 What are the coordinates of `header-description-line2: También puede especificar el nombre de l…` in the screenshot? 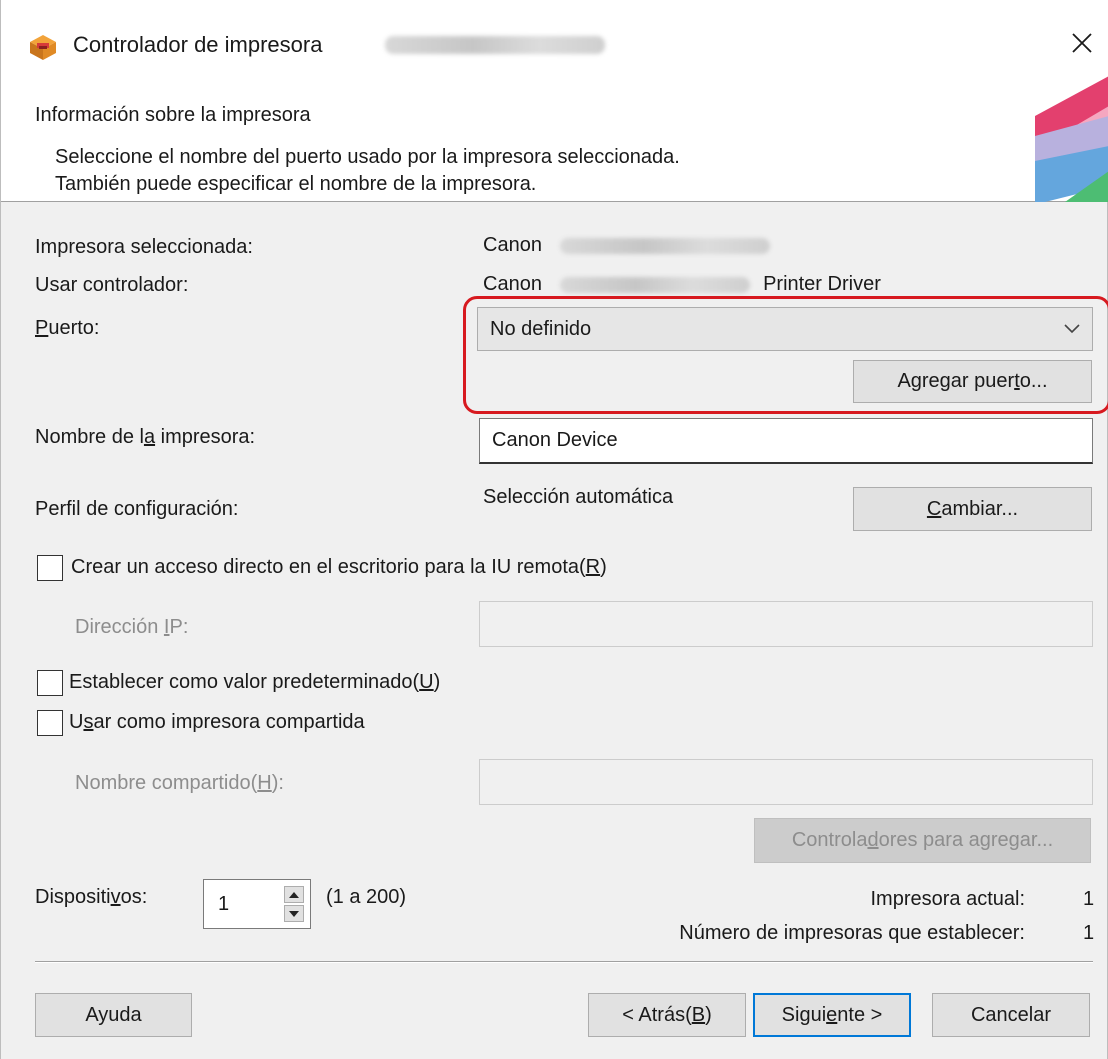 It's located at (296, 184).